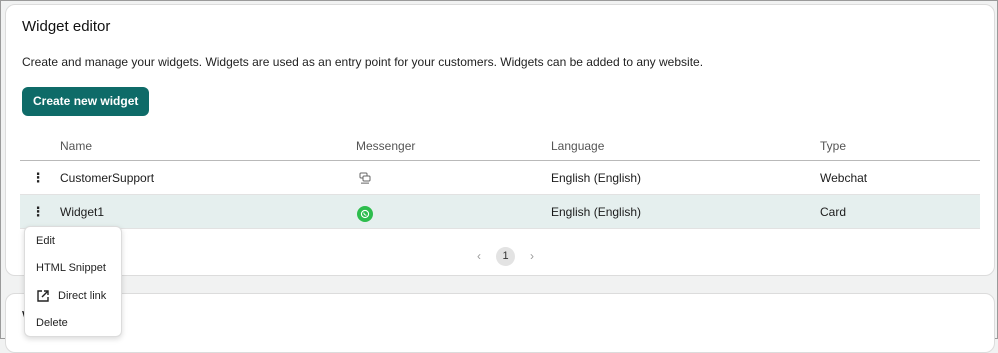 The image size is (998, 353). What do you see at coordinates (385, 146) in the screenshot?
I see `column-header-messenger: Messenger` at bounding box center [385, 146].